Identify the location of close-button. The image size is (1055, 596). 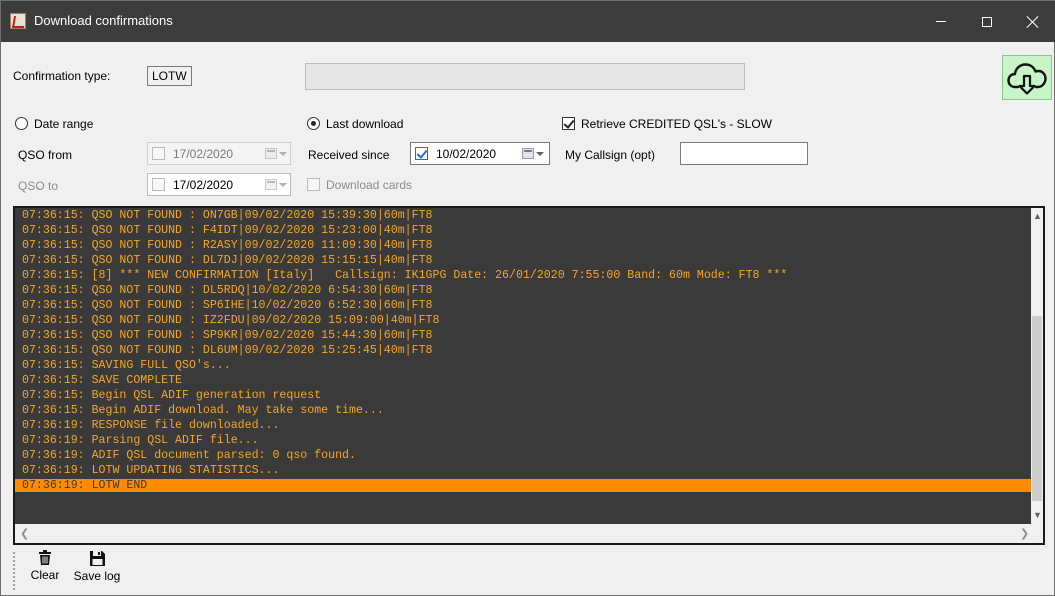
(1032, 21).